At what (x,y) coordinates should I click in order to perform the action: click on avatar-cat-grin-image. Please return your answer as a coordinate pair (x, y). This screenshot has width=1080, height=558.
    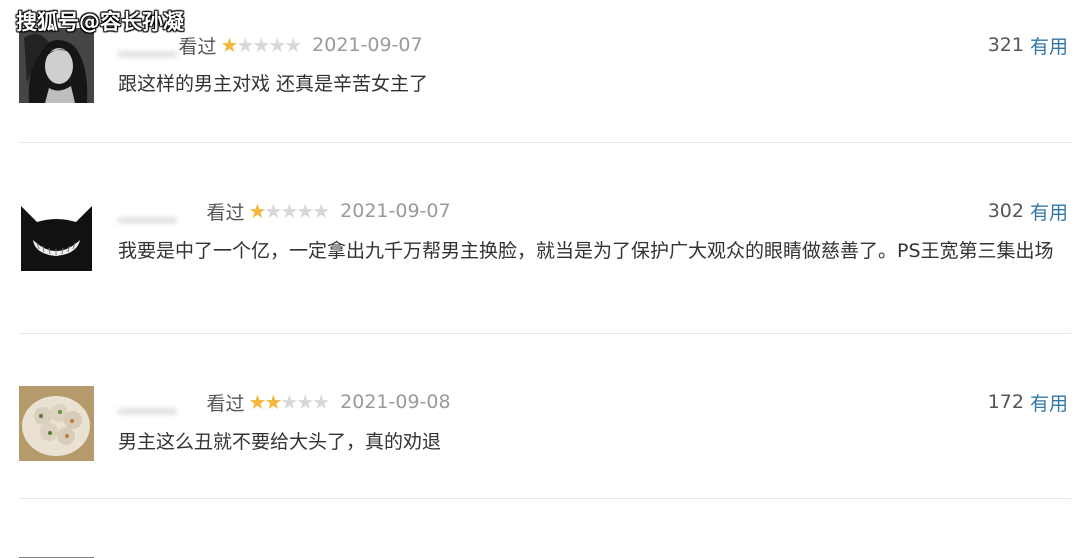
    Looking at the image, I should click on (56, 233).